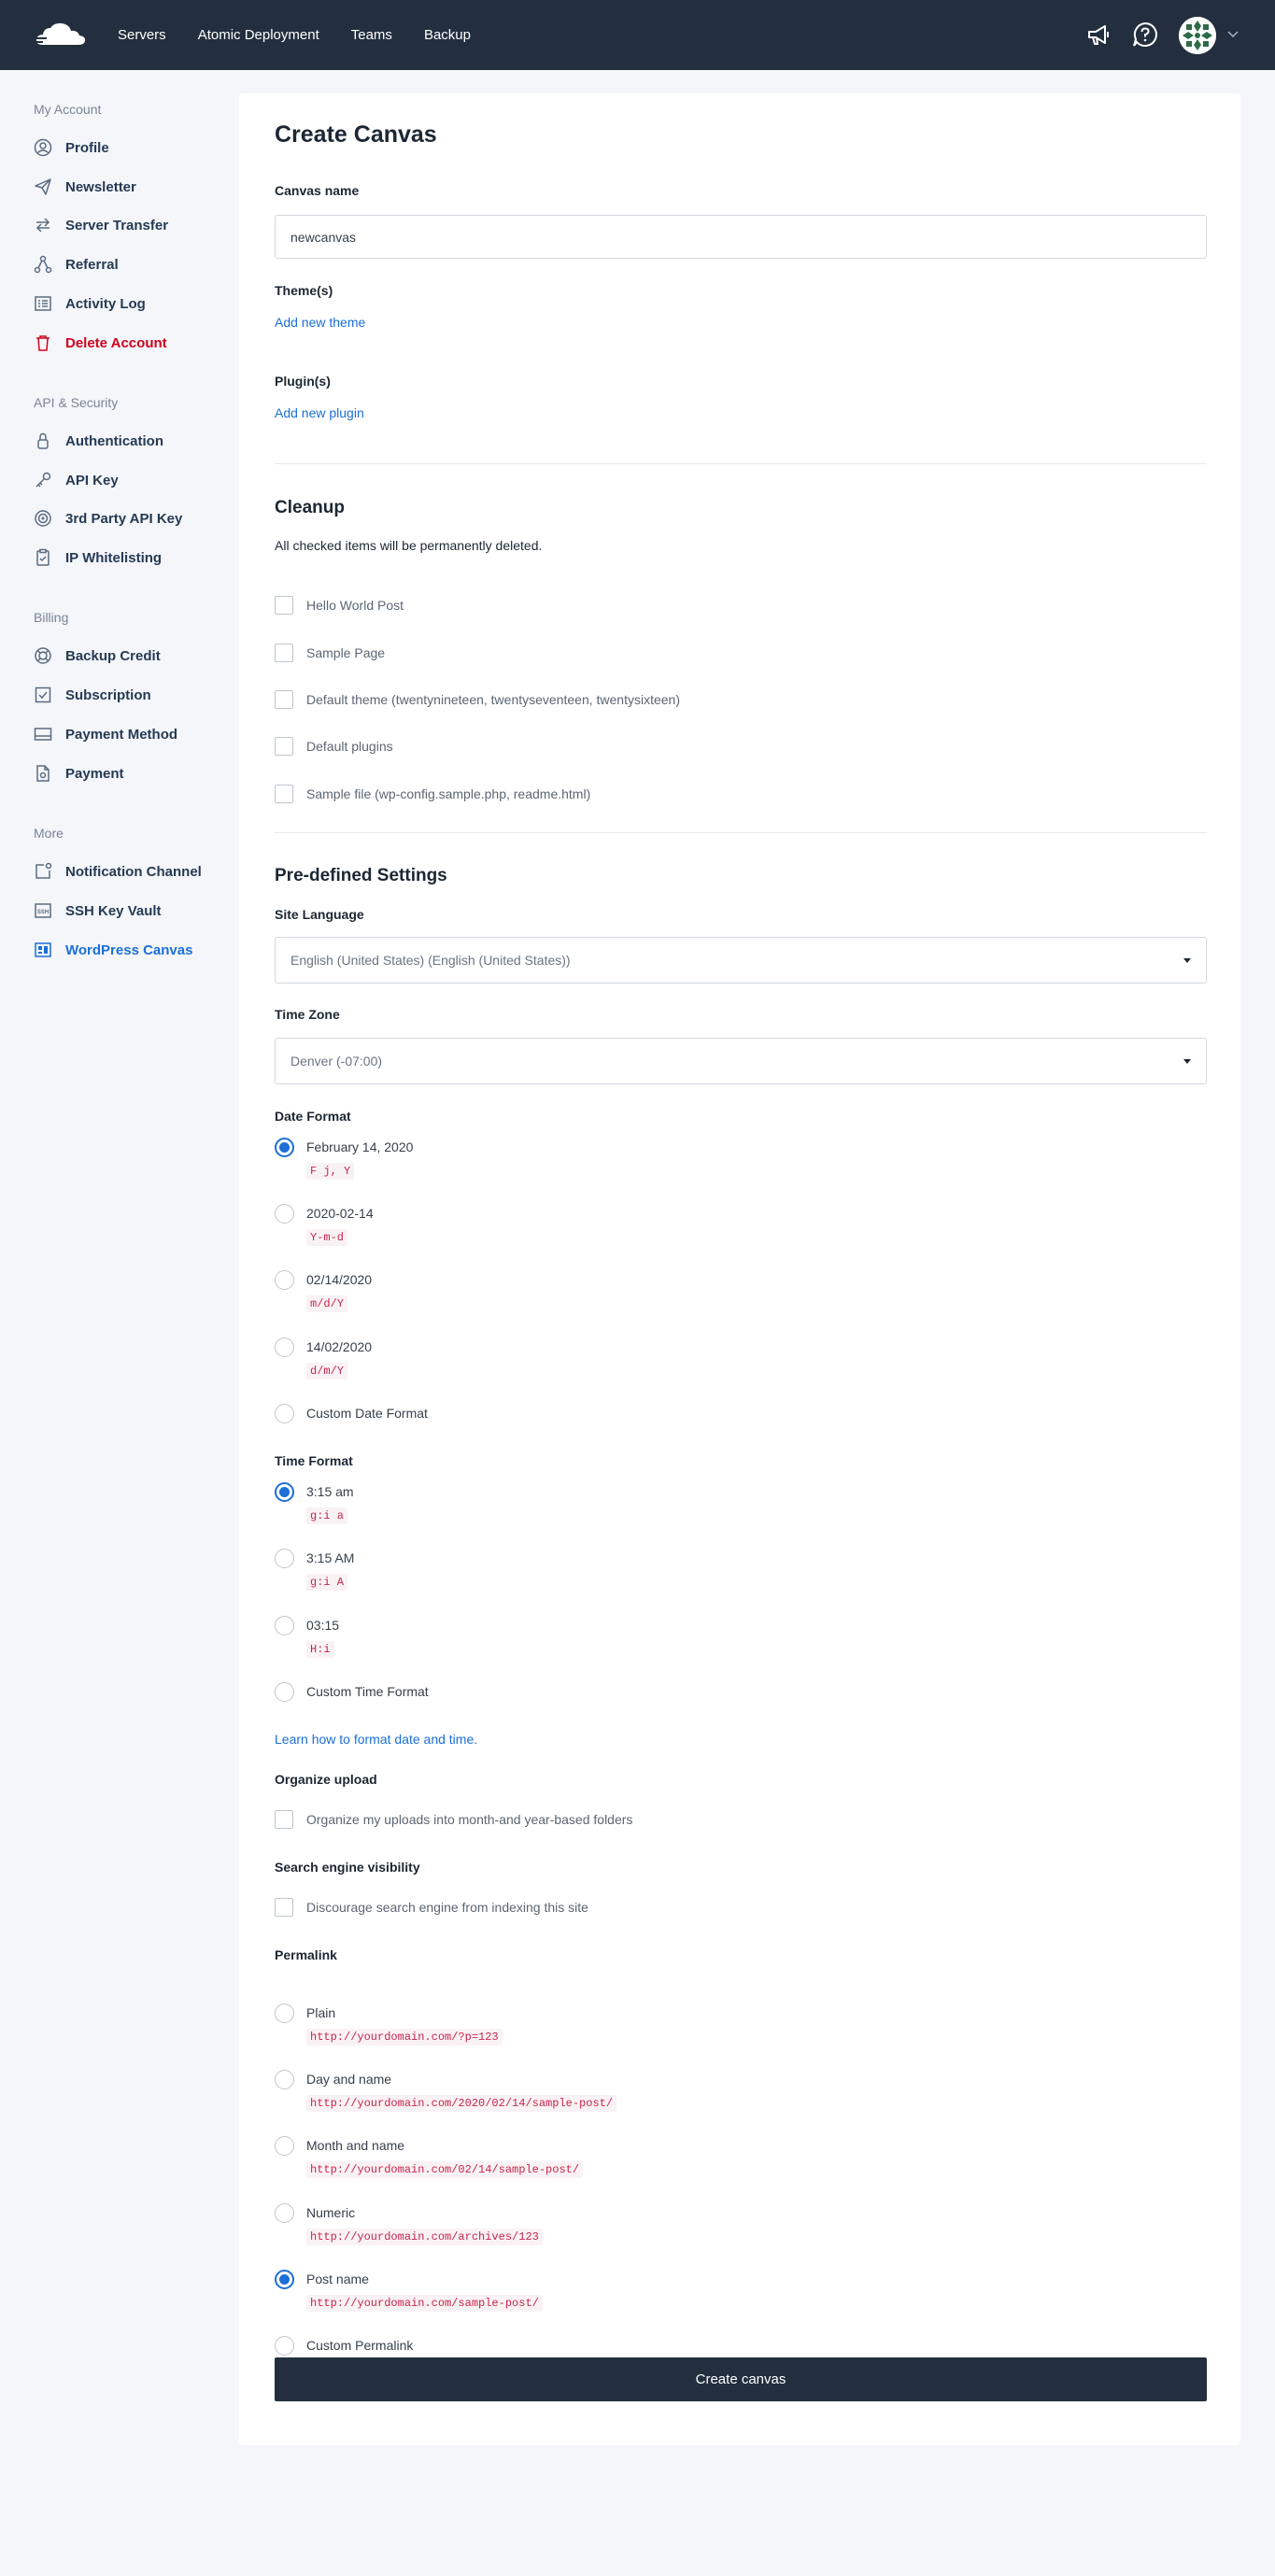 The image size is (1275, 2576). Describe the element at coordinates (741, 1061) in the screenshot. I see `time-zone-select: Denver (-07:00)` at that location.